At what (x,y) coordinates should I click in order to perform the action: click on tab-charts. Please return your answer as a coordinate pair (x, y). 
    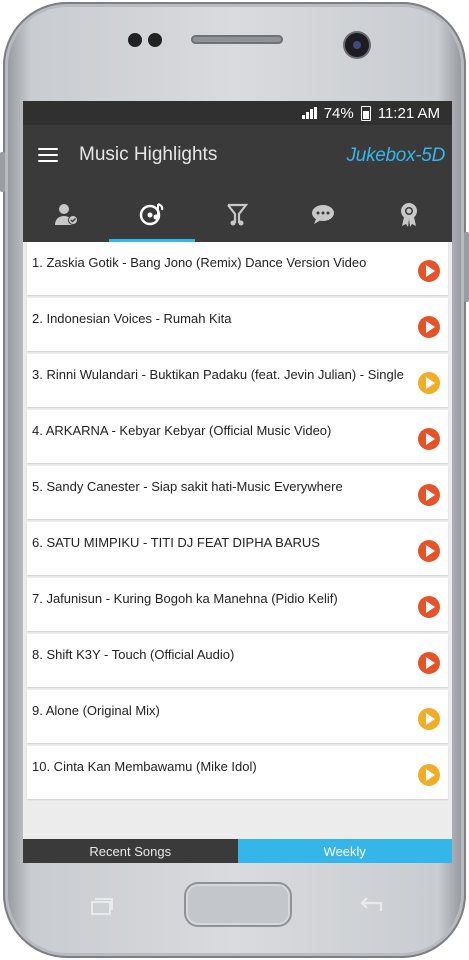
    Looking at the image, I should click on (238, 213).